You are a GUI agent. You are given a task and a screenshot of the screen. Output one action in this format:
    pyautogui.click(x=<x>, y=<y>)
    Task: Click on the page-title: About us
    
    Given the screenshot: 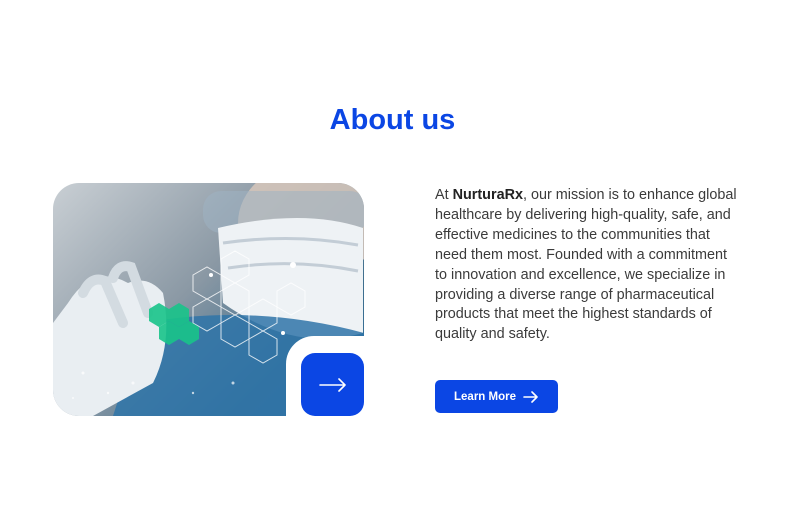 What is the action you would take?
    pyautogui.click(x=392, y=120)
    